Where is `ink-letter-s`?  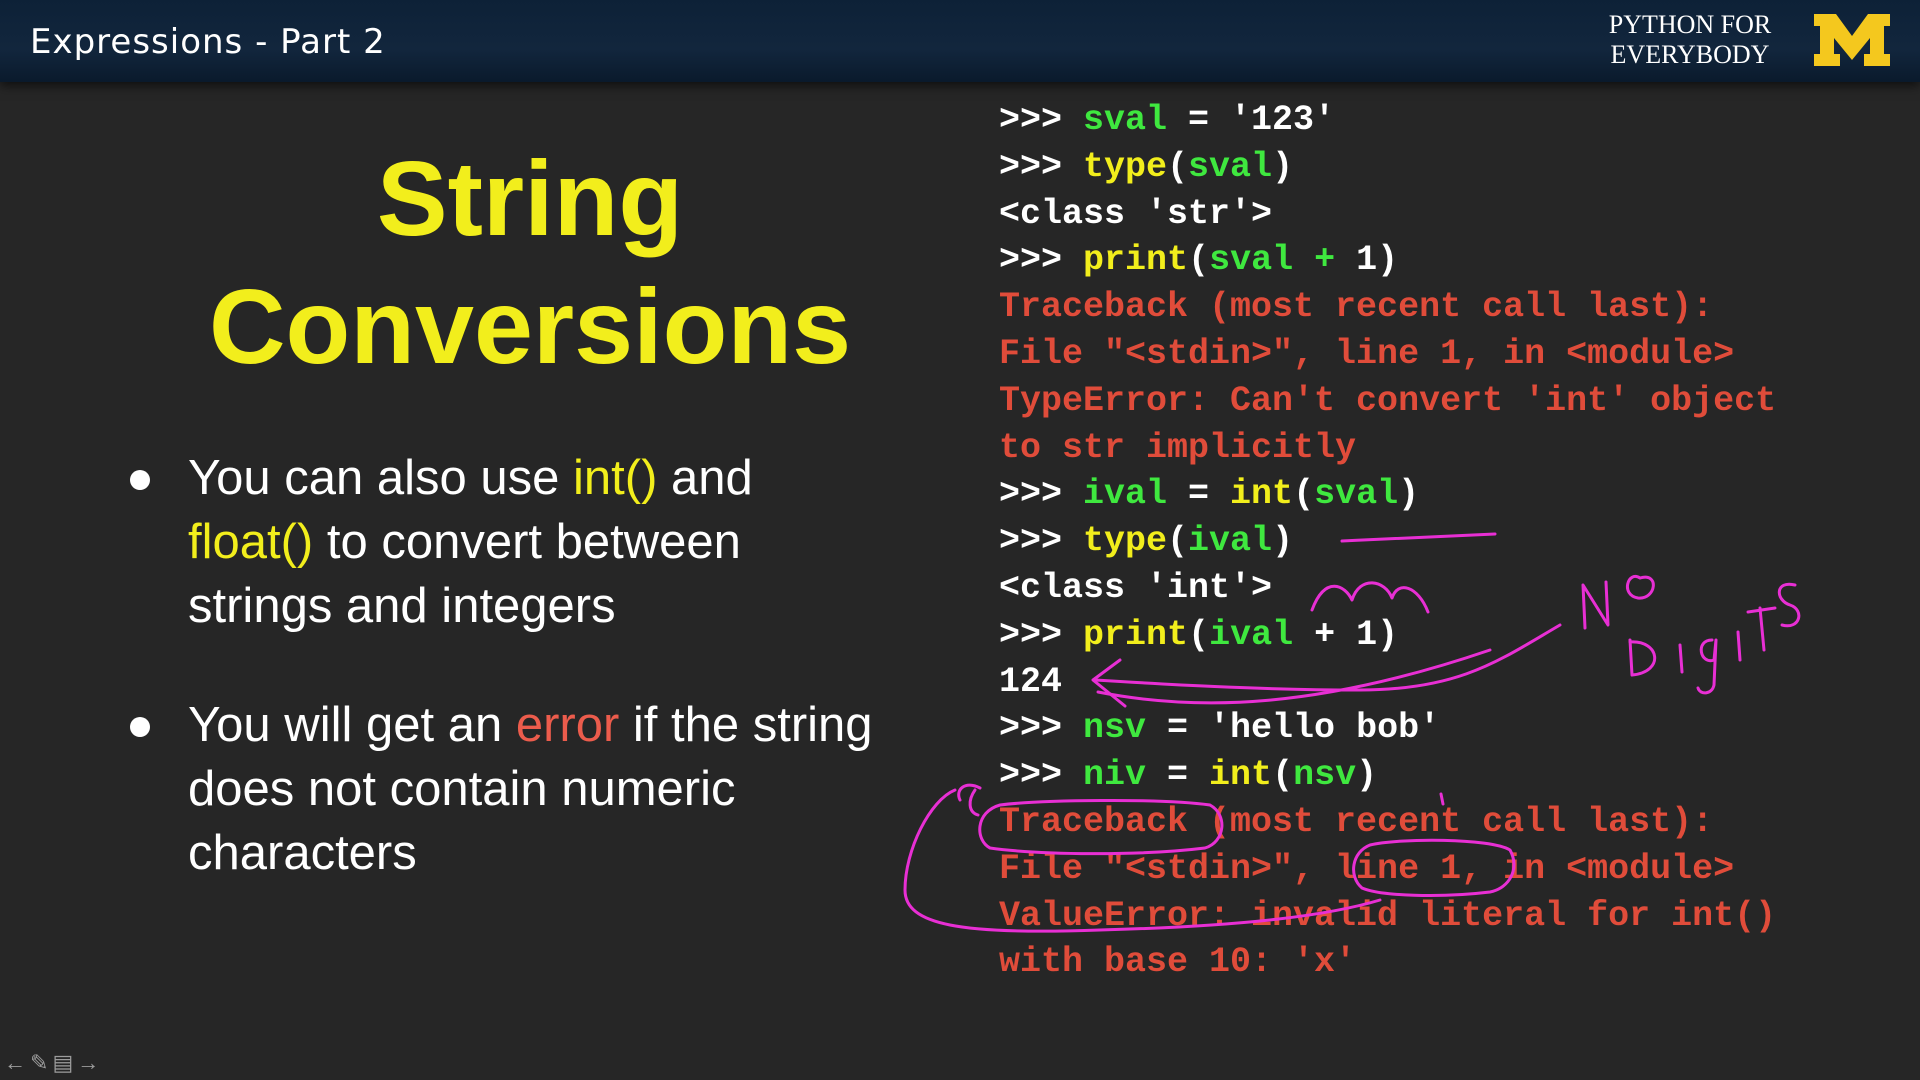 ink-letter-s is located at coordinates (1789, 605).